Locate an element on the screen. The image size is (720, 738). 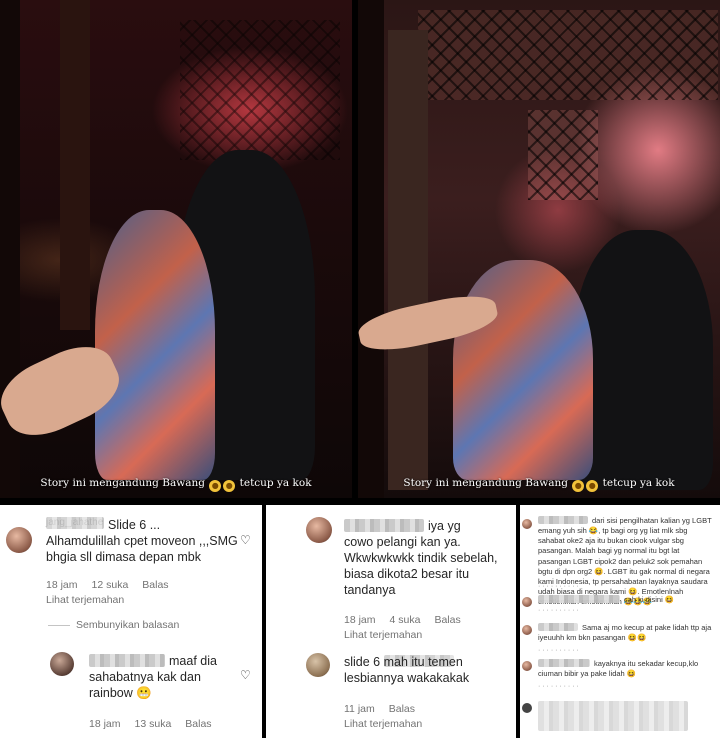
reply-text: maaf dia sahabatnya kak dan rainbow 😬 is located at coordinates (153, 677).